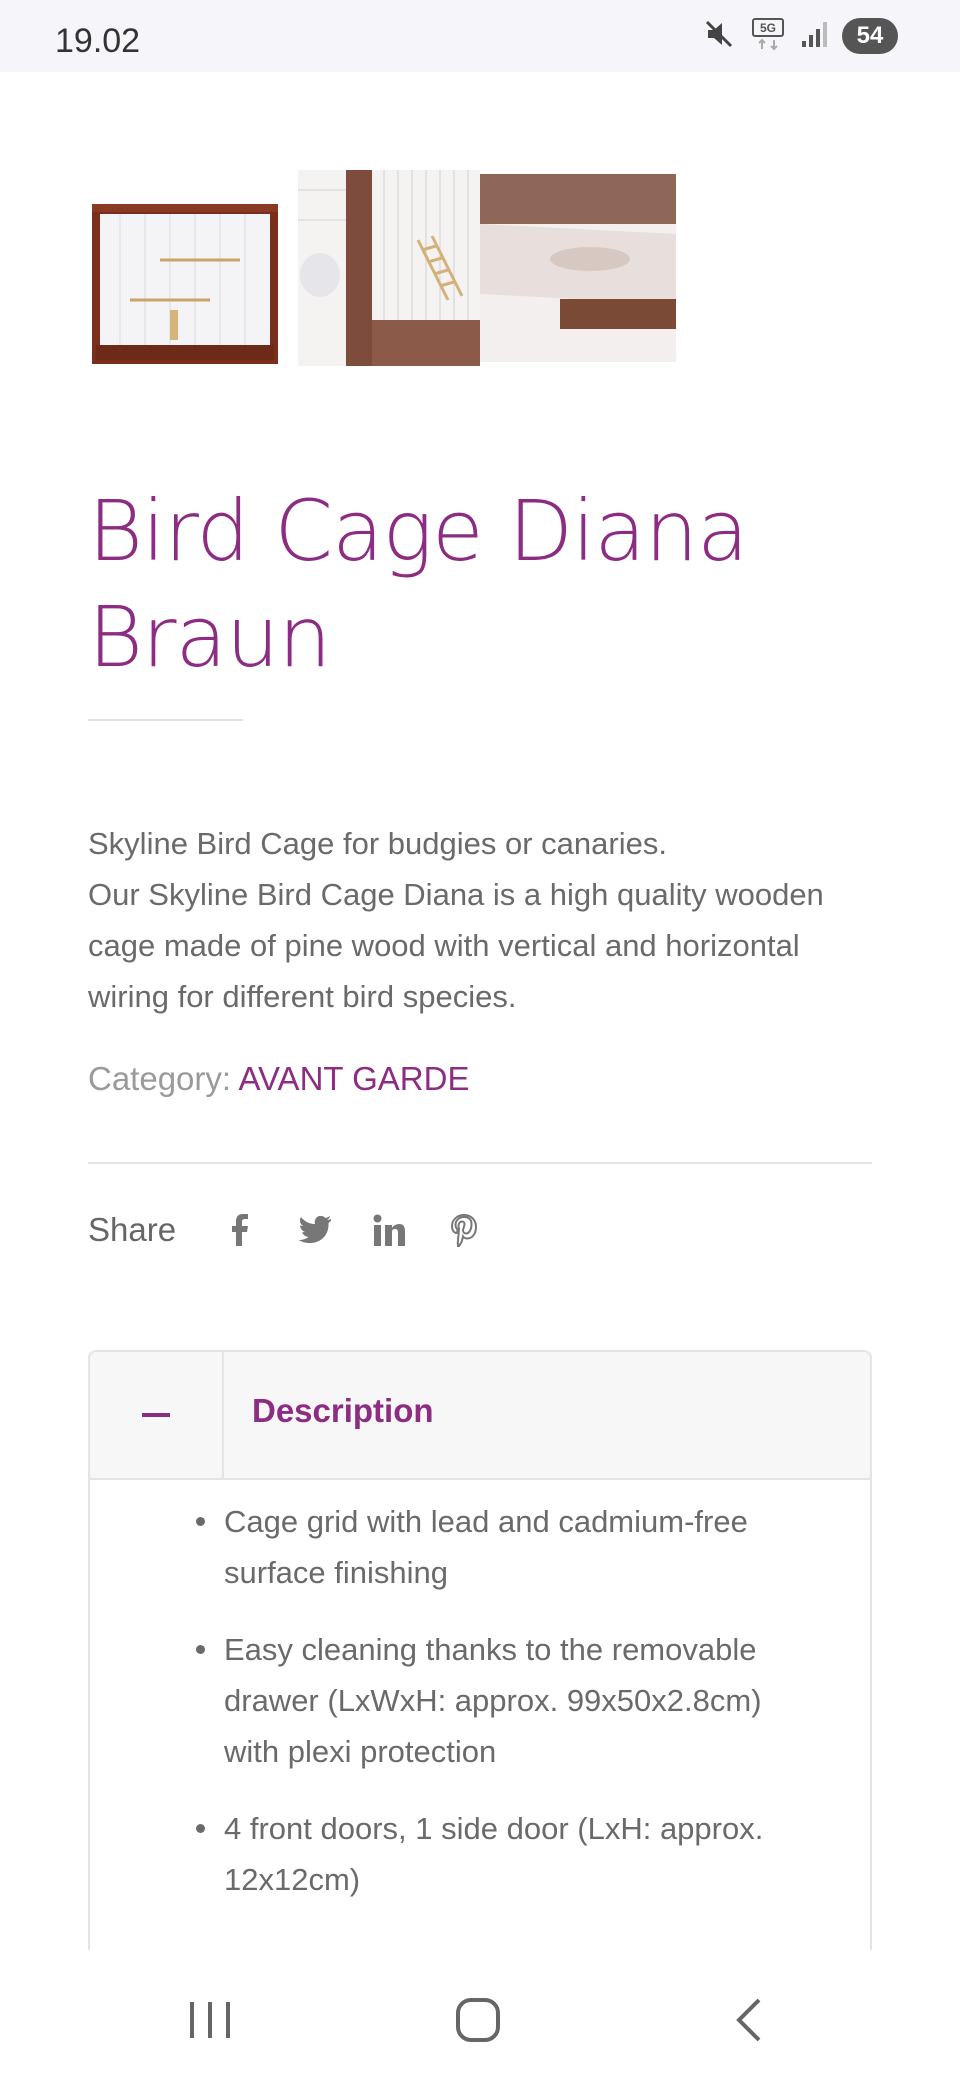  What do you see at coordinates (748, 2020) in the screenshot?
I see `back-icon` at bounding box center [748, 2020].